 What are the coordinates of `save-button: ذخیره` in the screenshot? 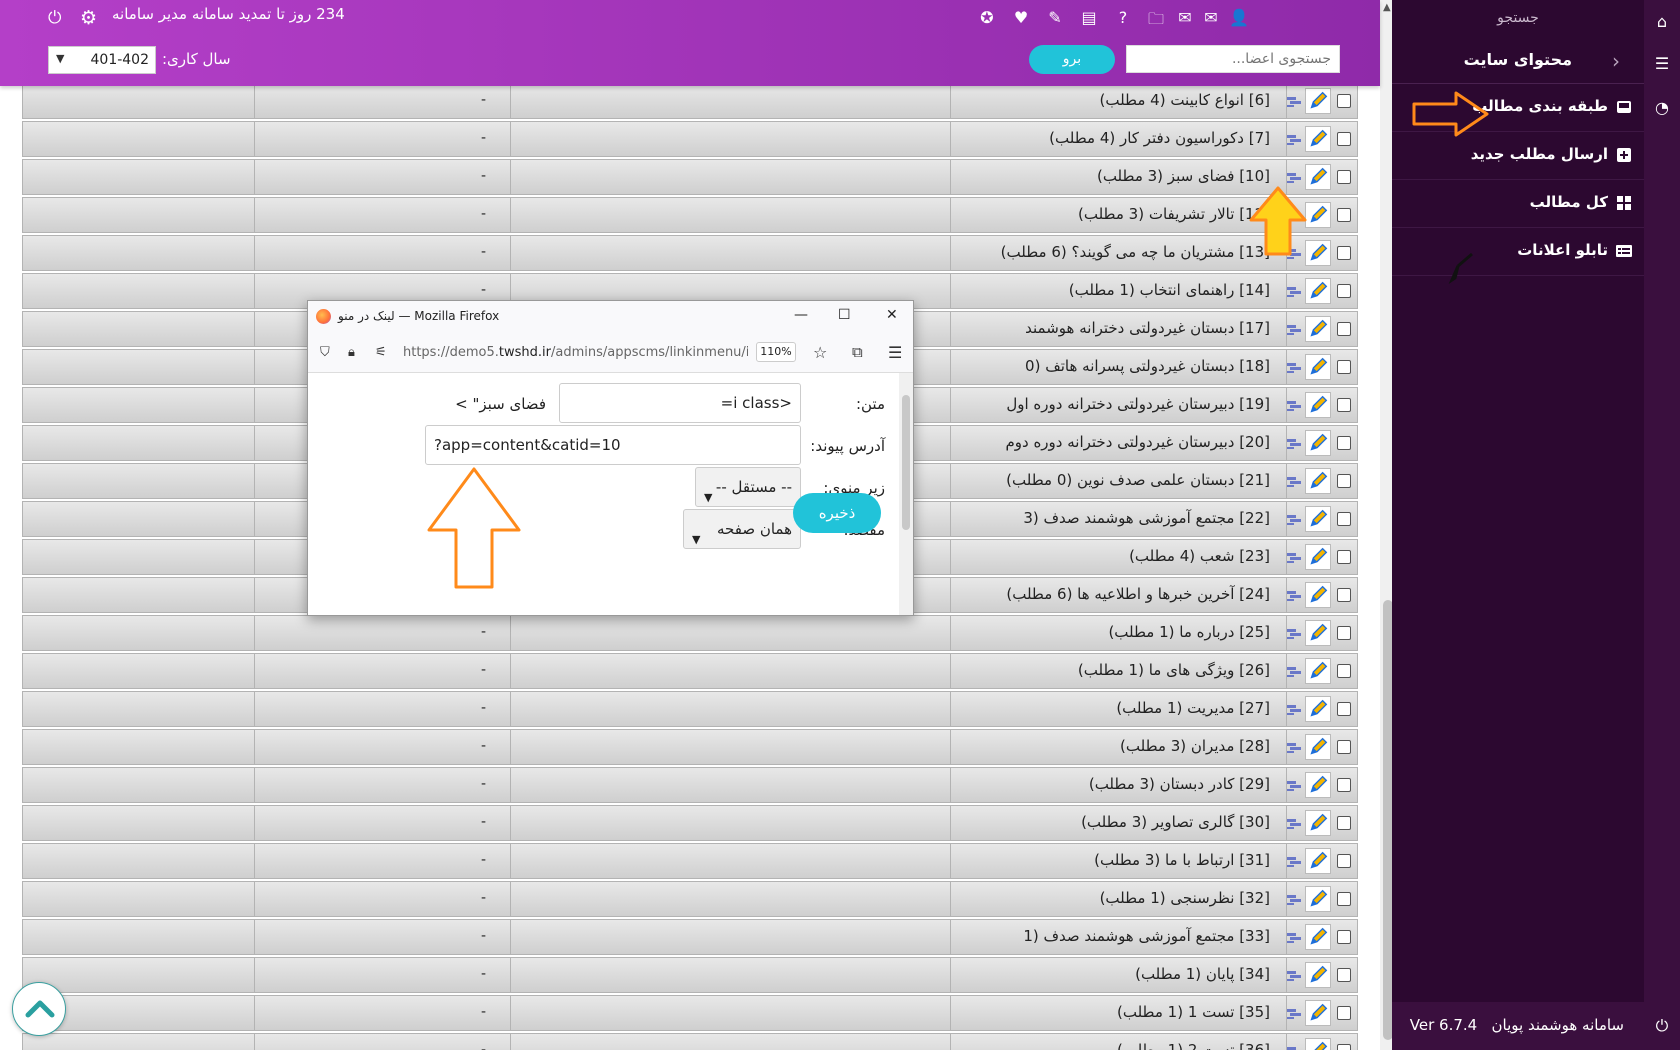 It's located at (837, 513).